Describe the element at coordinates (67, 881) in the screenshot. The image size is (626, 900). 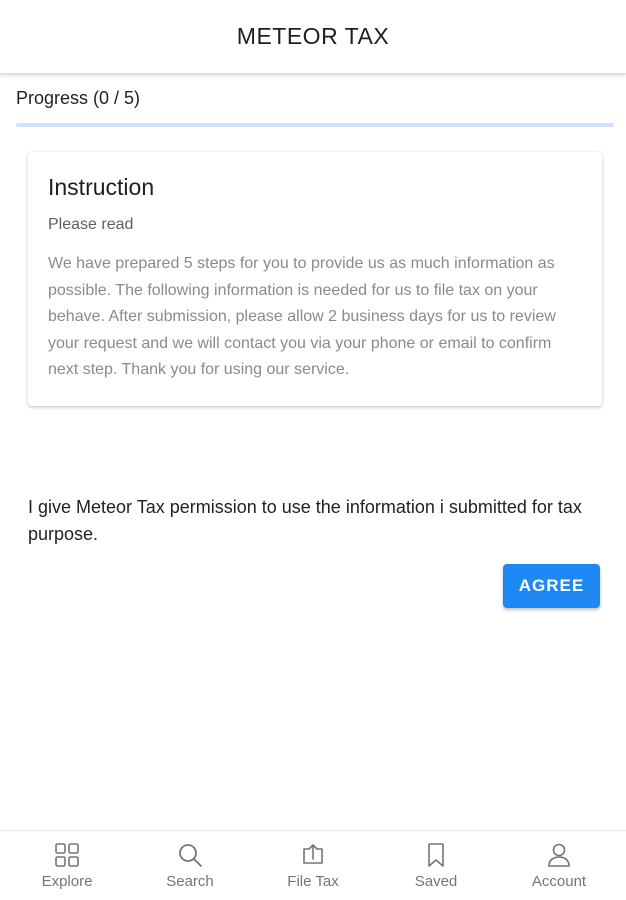
I see `nav-label-explore: Explore` at that location.